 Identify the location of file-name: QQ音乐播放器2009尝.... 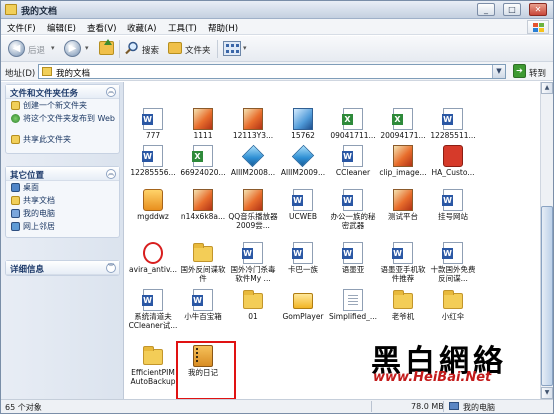
(253, 221).